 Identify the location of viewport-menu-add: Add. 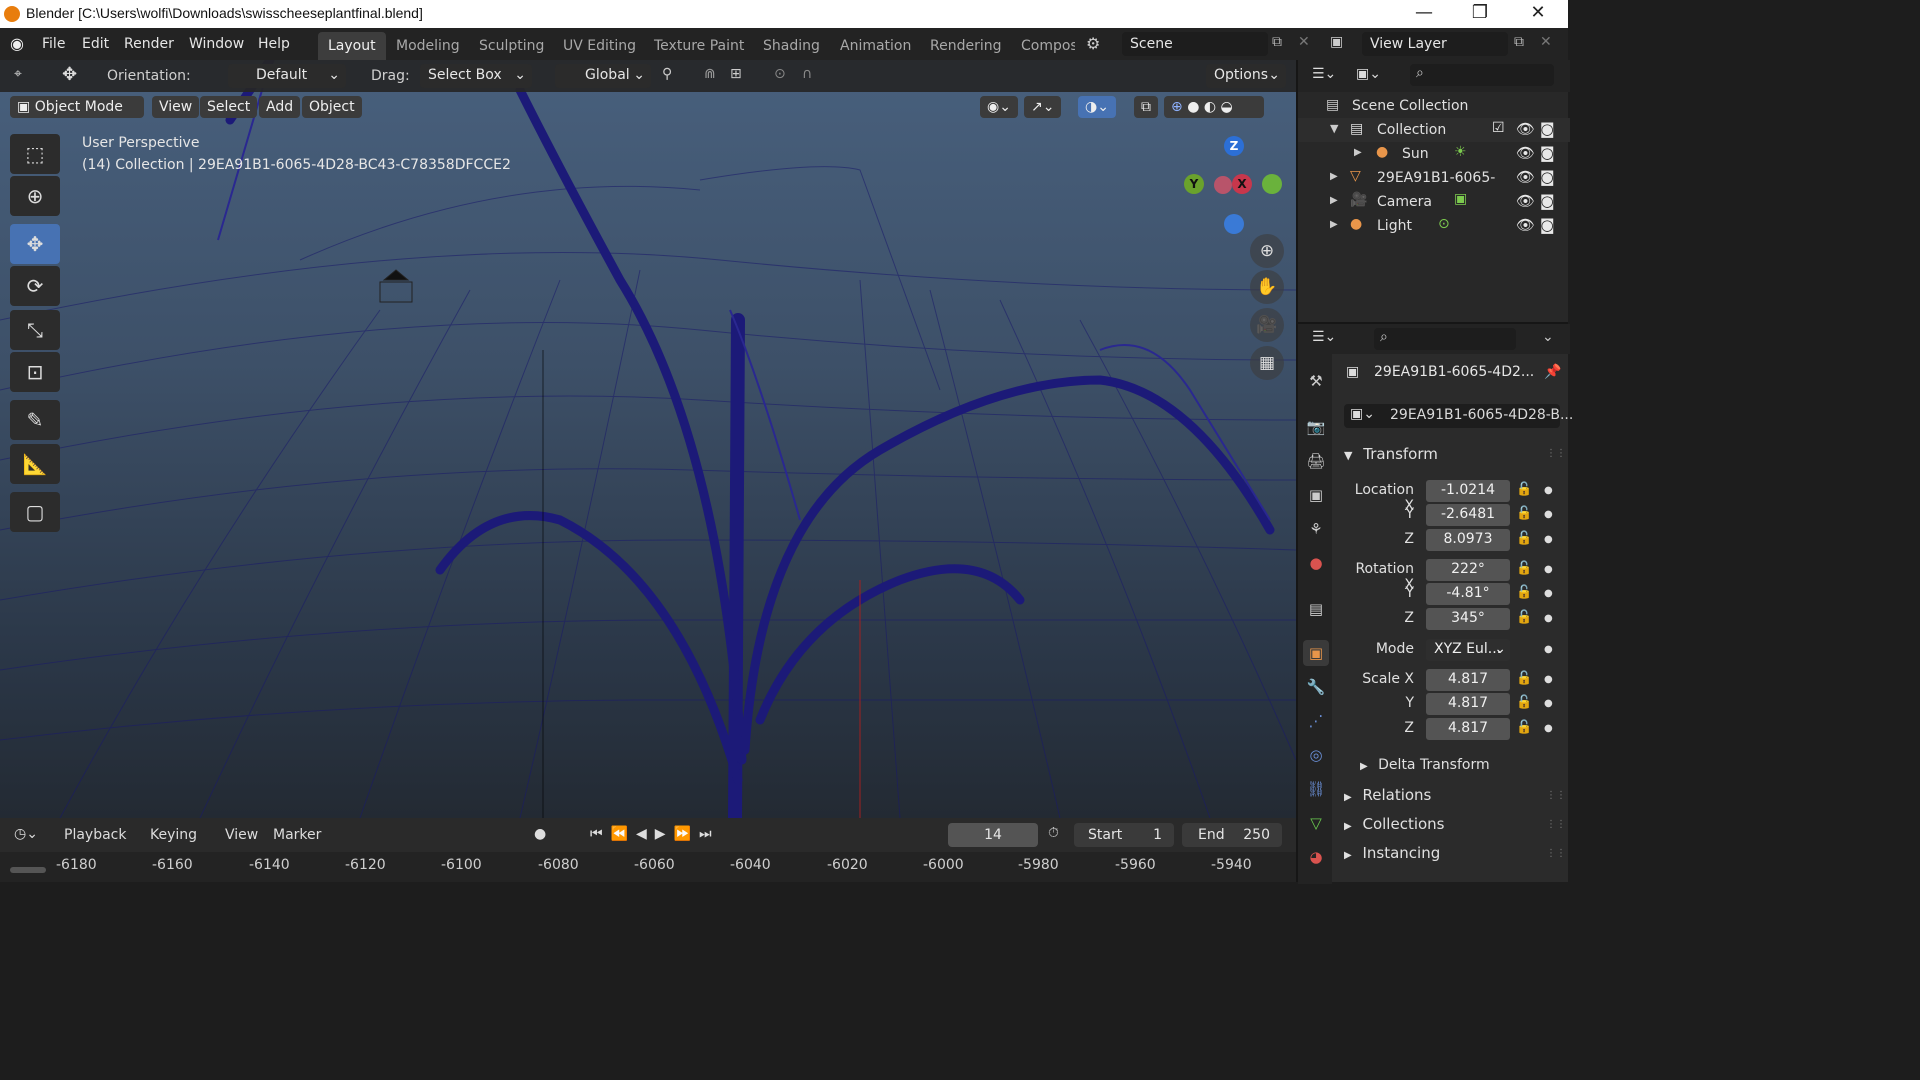
(280, 107).